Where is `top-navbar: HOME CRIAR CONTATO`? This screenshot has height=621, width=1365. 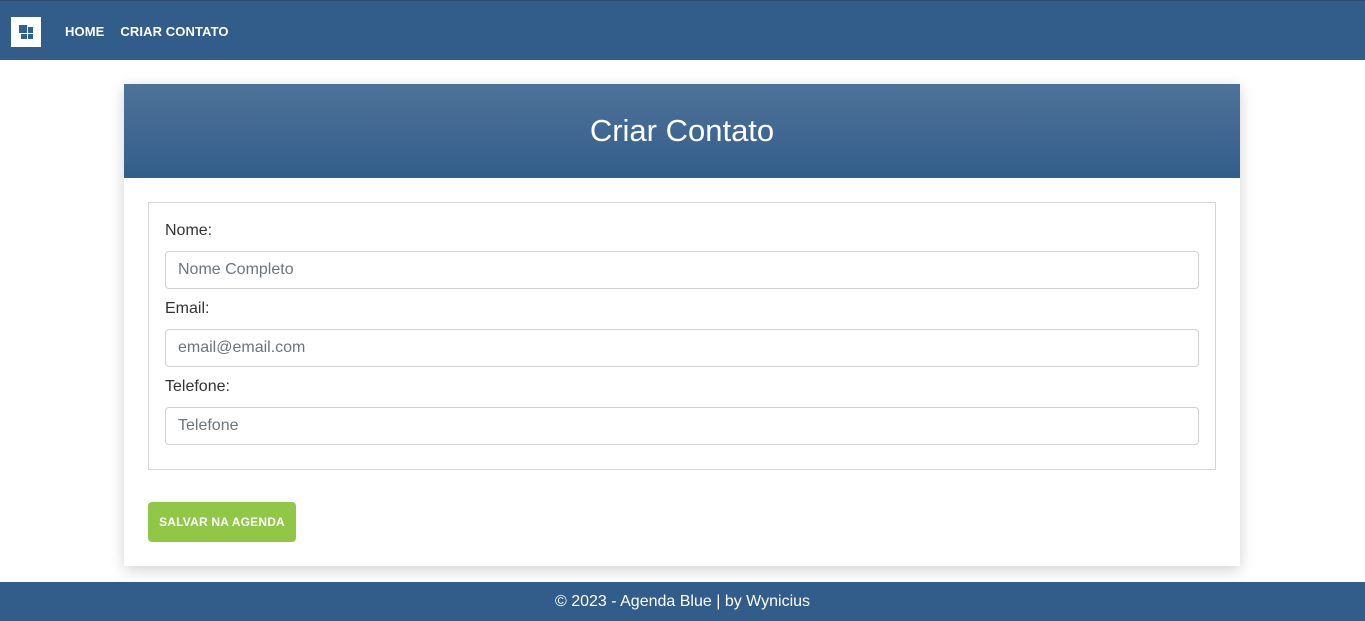
top-navbar: HOME CRIAR CONTATO is located at coordinates (682, 30).